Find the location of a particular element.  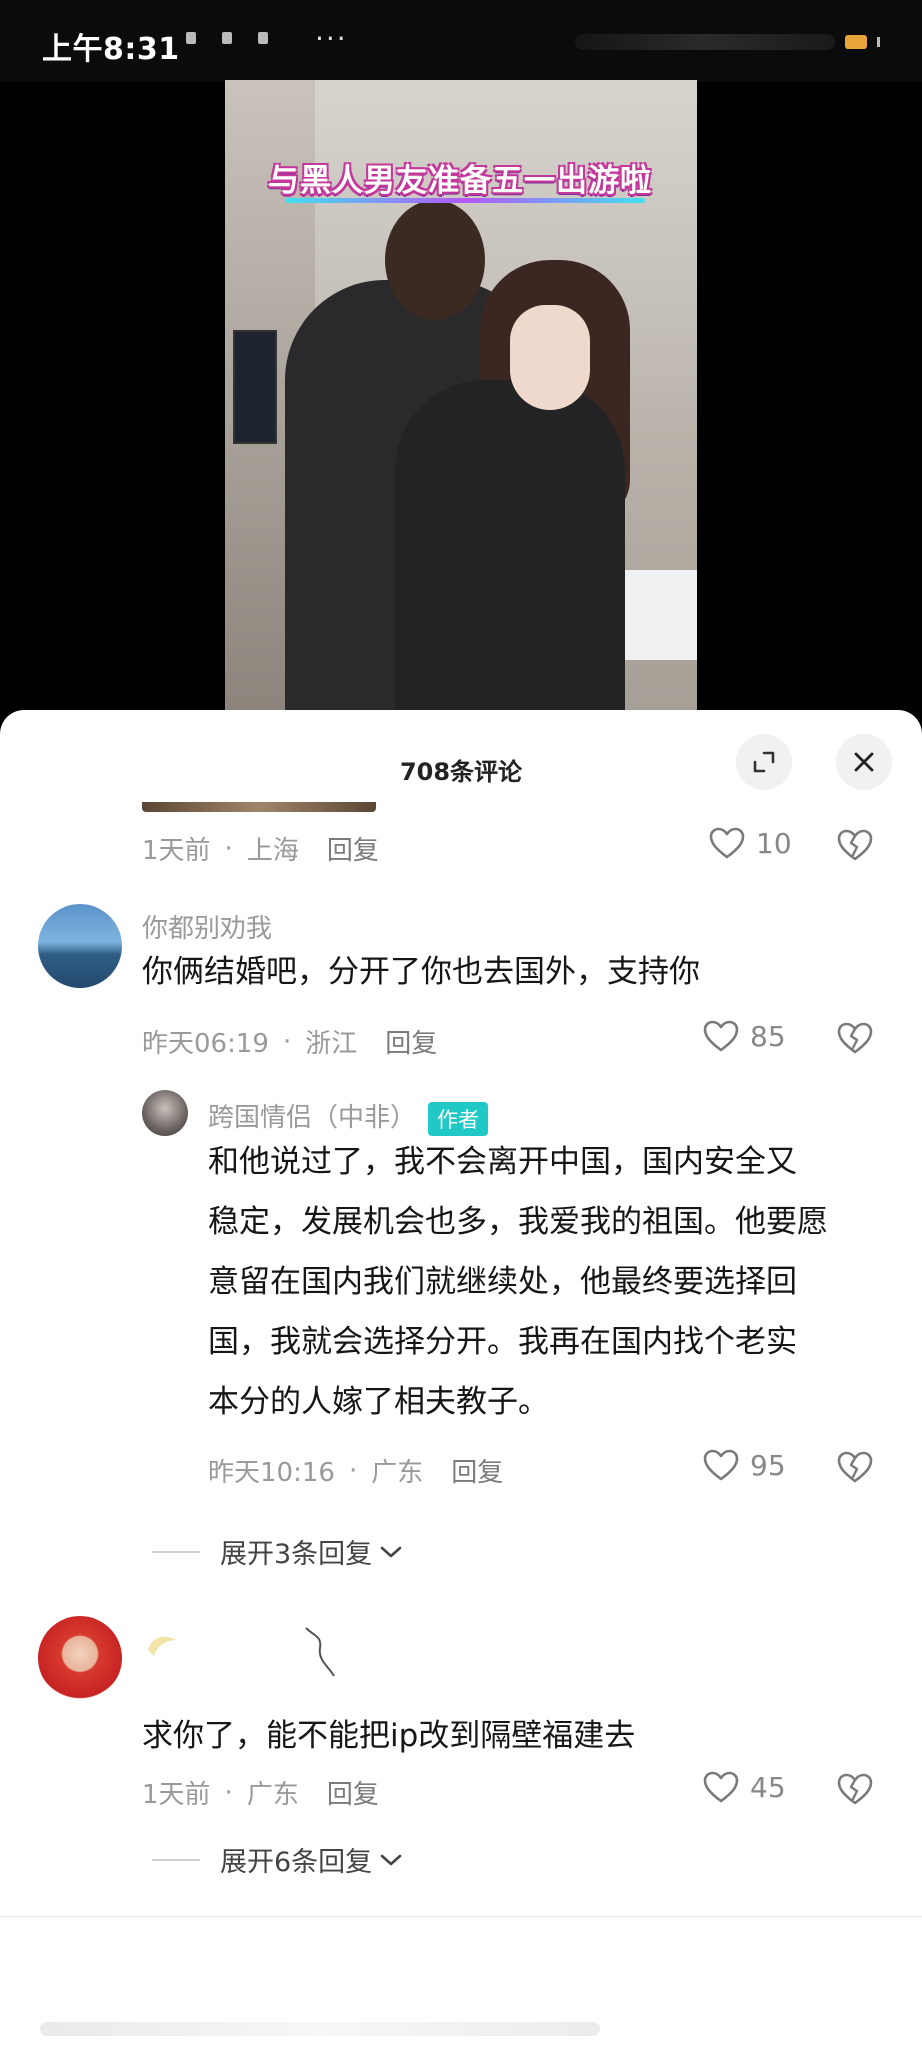

user-sticker-icon is located at coordinates (162, 1646).